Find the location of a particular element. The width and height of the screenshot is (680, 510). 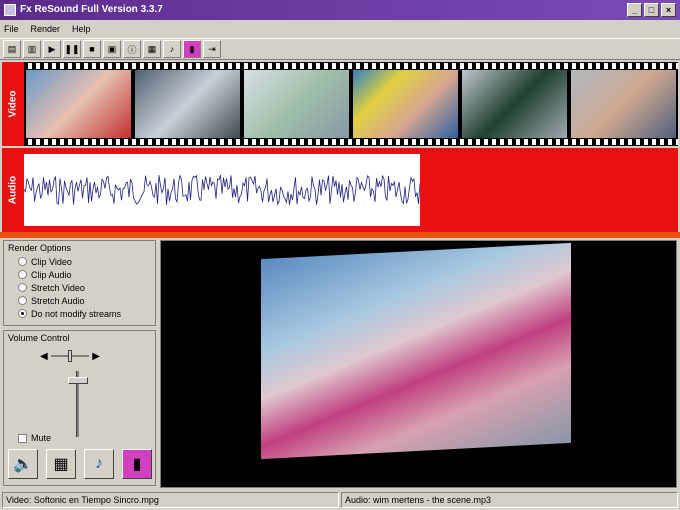

play-icon: ▶ is located at coordinates (52, 49).